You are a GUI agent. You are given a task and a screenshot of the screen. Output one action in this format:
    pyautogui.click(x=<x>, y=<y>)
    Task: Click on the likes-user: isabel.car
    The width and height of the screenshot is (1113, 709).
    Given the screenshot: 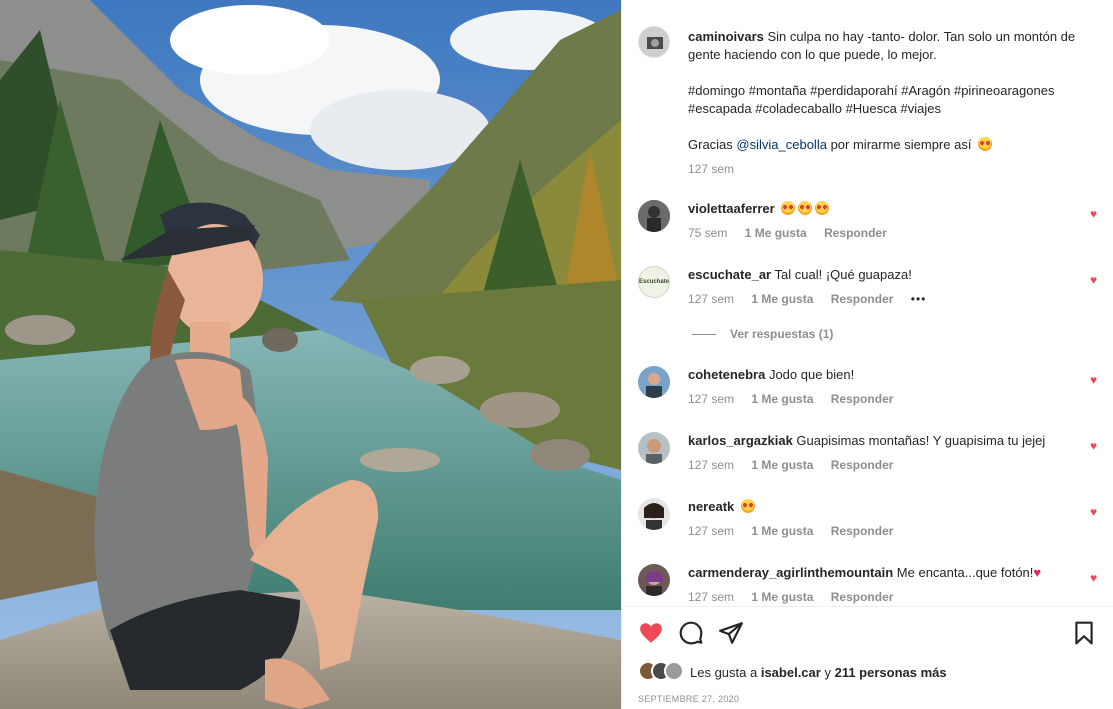 What is the action you would take?
    pyautogui.click(x=791, y=672)
    